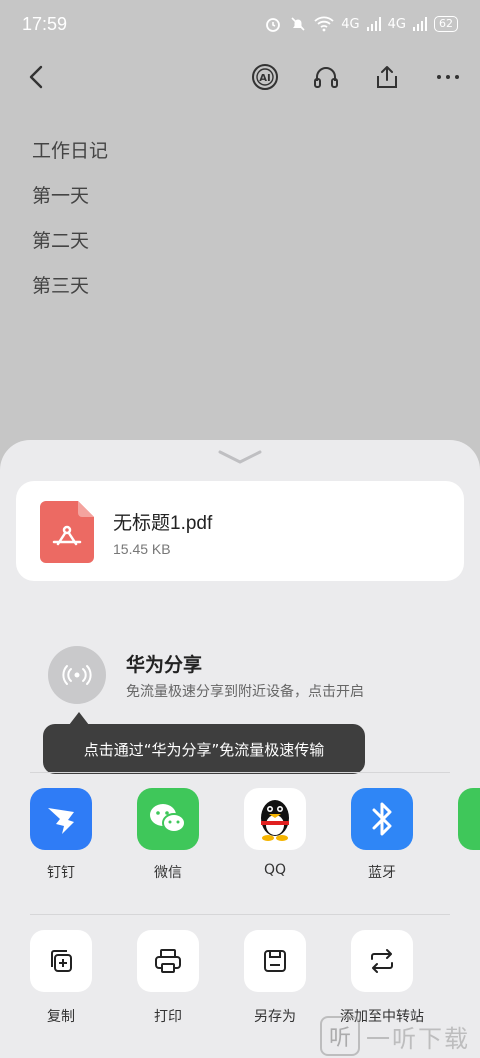 Image resolution: width=480 pixels, height=1058 pixels. I want to click on qq-icon, so click(275, 819).